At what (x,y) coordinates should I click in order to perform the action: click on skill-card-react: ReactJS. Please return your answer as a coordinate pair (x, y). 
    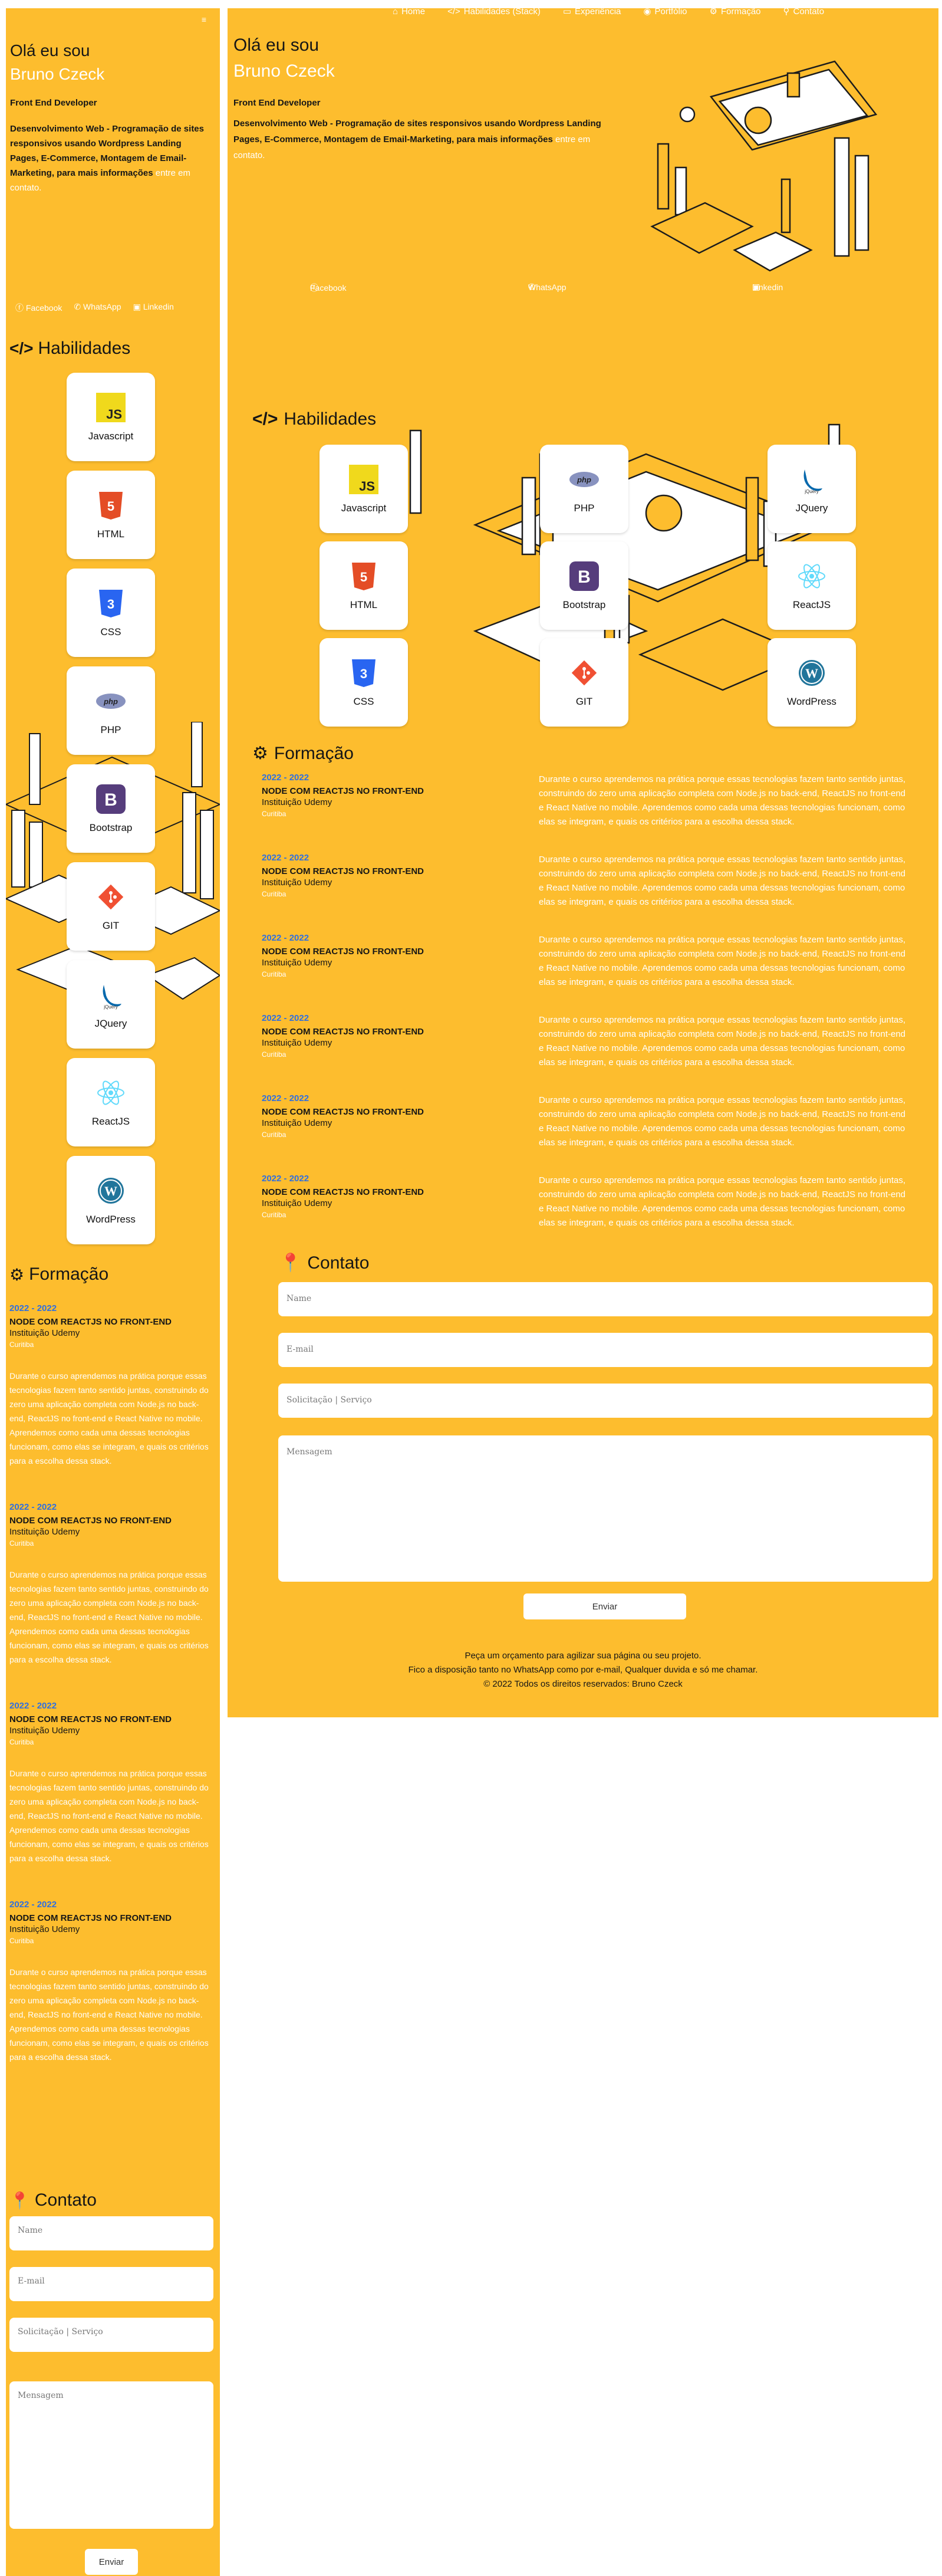
    Looking at the image, I should click on (111, 1102).